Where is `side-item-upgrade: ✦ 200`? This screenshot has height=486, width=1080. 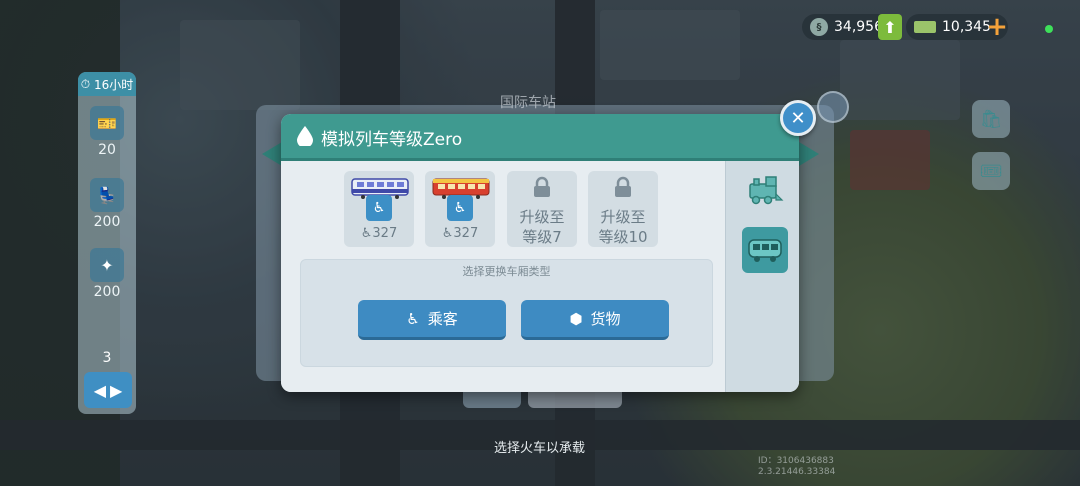 side-item-upgrade: ✦ 200 is located at coordinates (107, 274).